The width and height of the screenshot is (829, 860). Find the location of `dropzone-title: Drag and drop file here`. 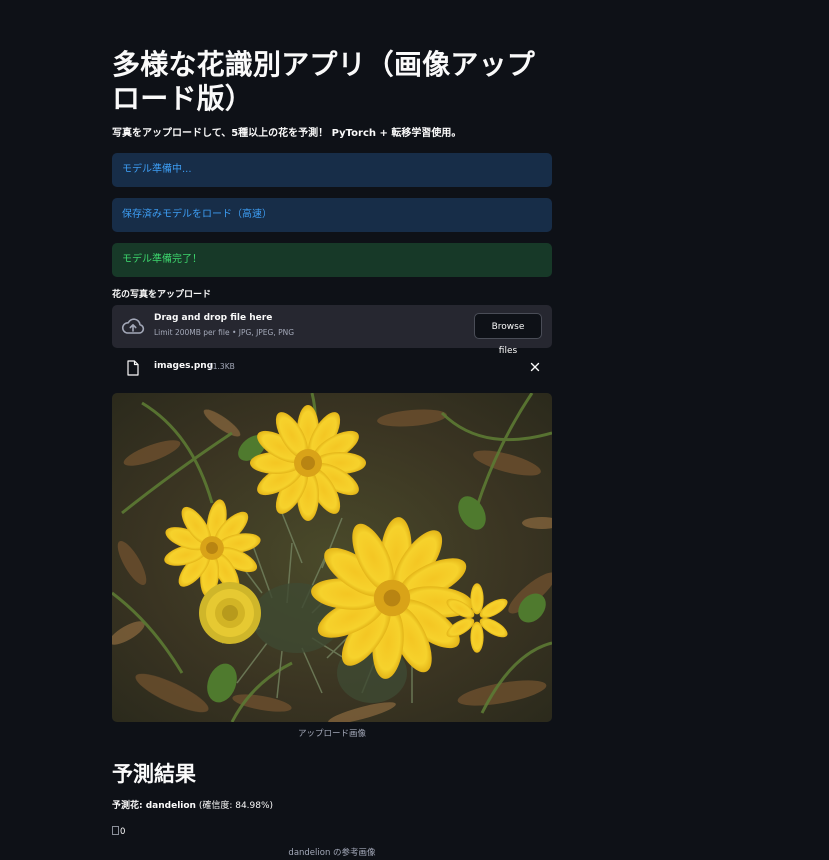

dropzone-title: Drag and drop file here is located at coordinates (213, 318).